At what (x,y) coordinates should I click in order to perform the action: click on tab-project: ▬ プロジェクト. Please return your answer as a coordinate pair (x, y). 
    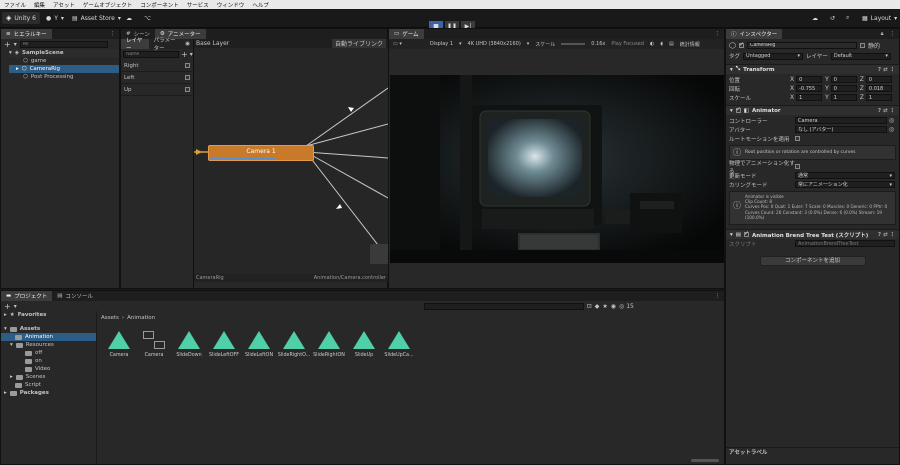
    Looking at the image, I should click on (27, 296).